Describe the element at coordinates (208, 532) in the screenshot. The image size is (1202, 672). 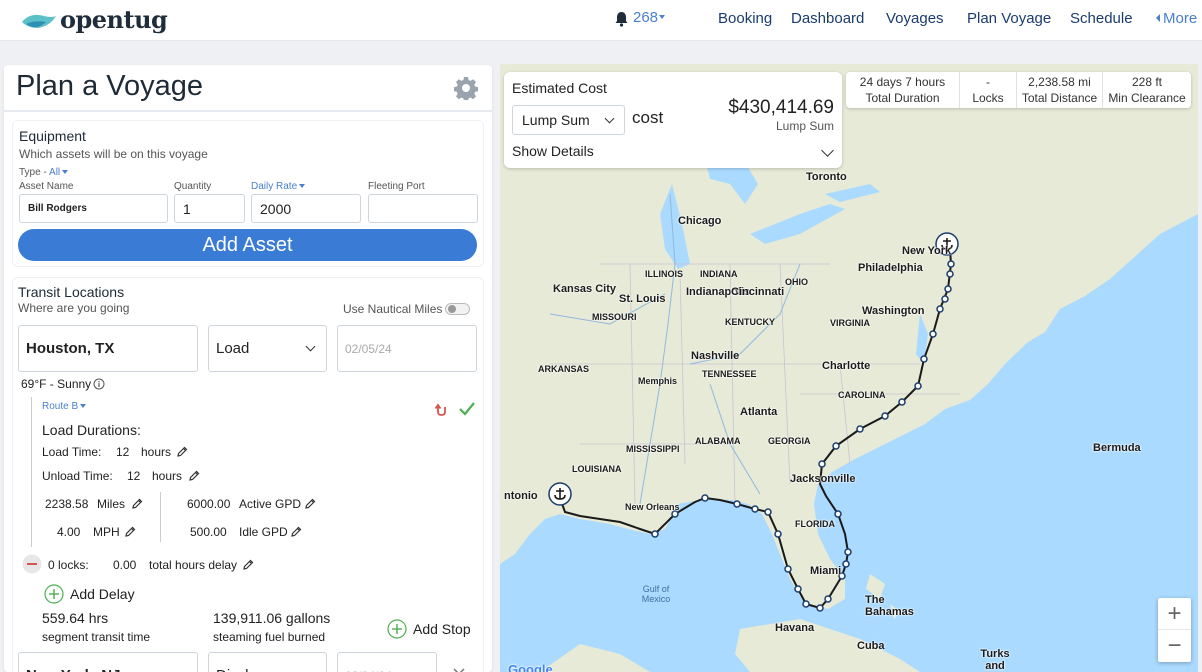
I see `idle-gpd-value: 500.00` at that location.